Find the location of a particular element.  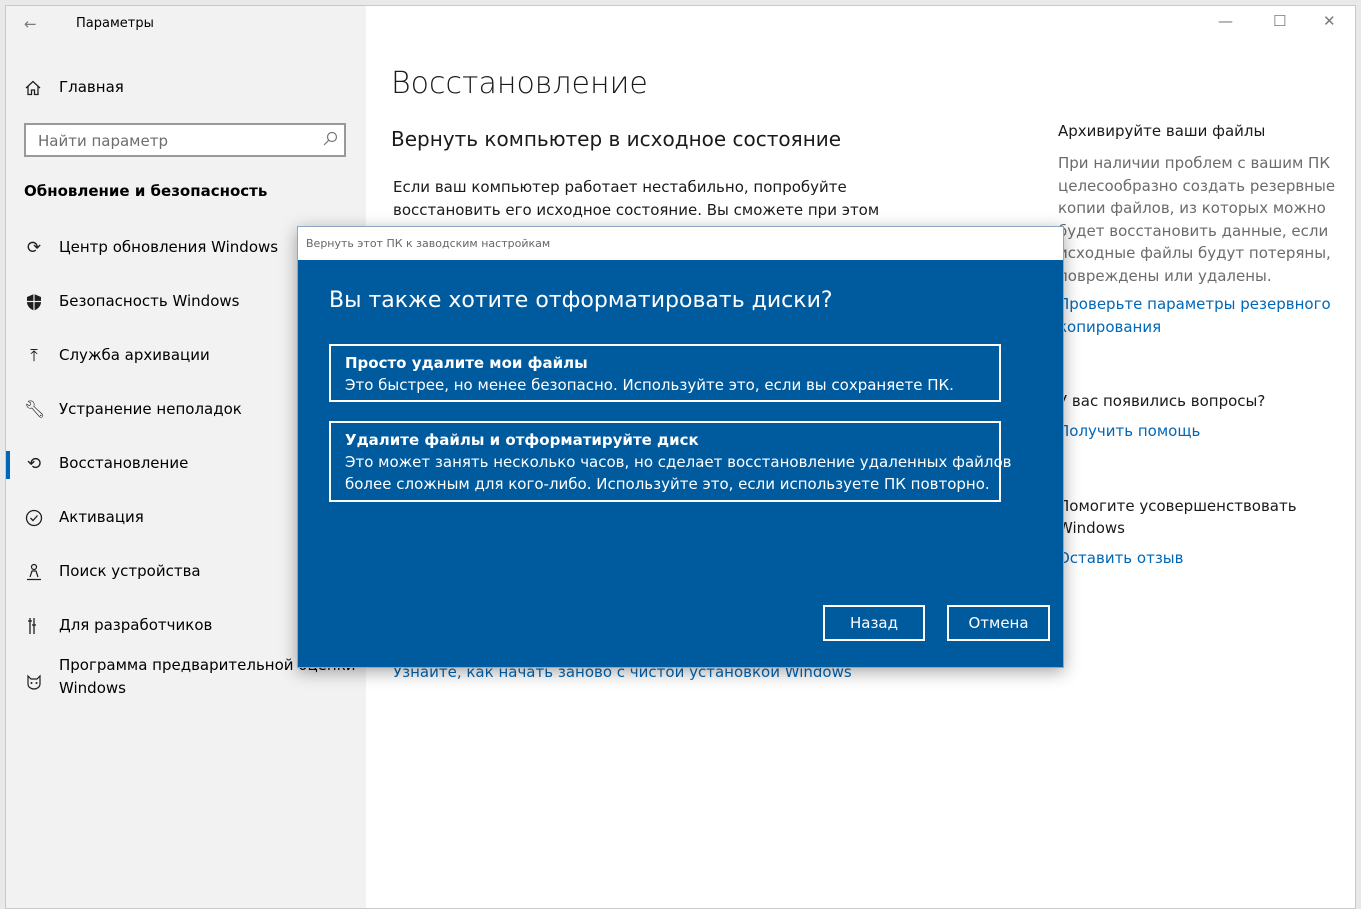

dialog-titlebar: Вернуть этот ПК к заводским настройкам is located at coordinates (680, 243).